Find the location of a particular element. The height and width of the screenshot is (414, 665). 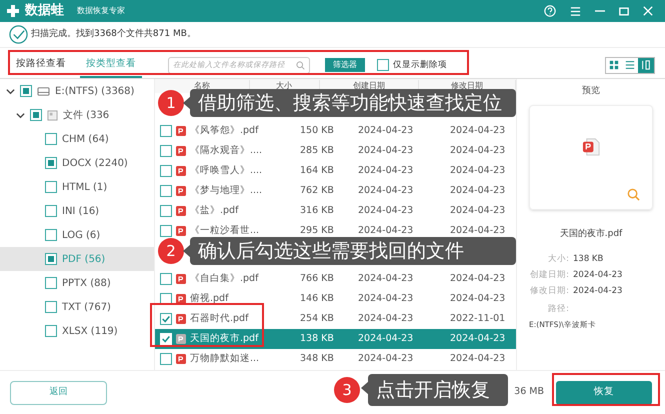

file-size: 295 KB is located at coordinates (317, 231).